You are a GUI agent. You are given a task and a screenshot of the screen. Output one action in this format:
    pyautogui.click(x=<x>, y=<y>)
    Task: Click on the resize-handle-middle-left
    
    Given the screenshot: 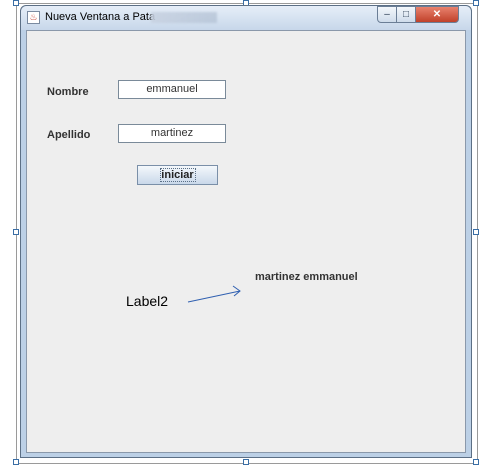 What is the action you would take?
    pyautogui.click(x=16, y=232)
    